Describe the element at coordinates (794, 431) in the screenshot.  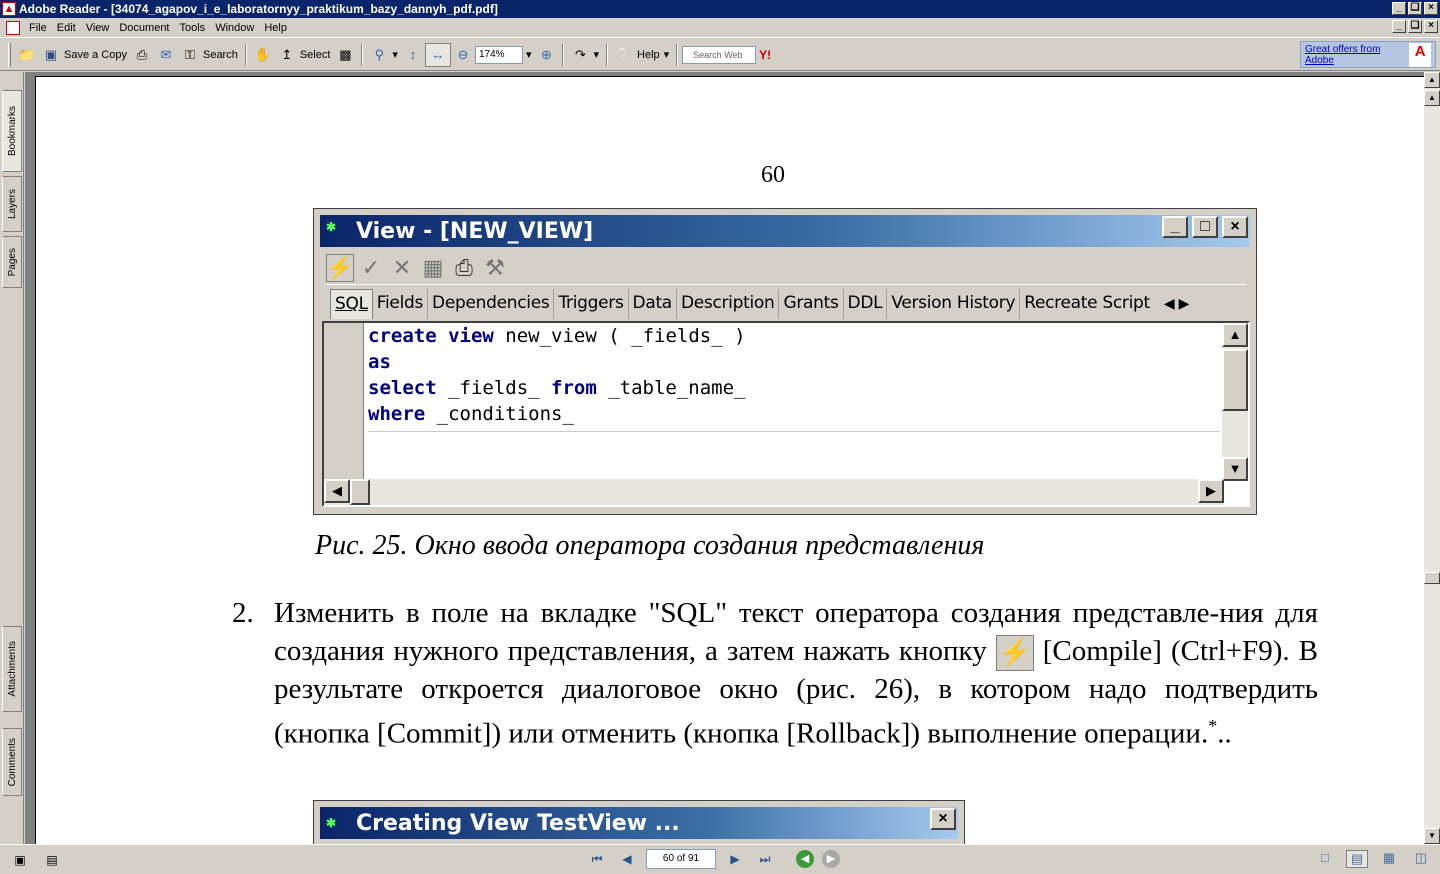
I see `code-divider` at that location.